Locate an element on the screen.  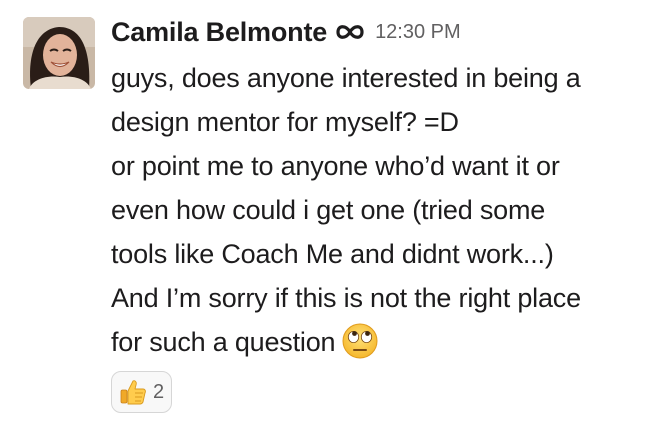
infinity-icon is located at coordinates (350, 32).